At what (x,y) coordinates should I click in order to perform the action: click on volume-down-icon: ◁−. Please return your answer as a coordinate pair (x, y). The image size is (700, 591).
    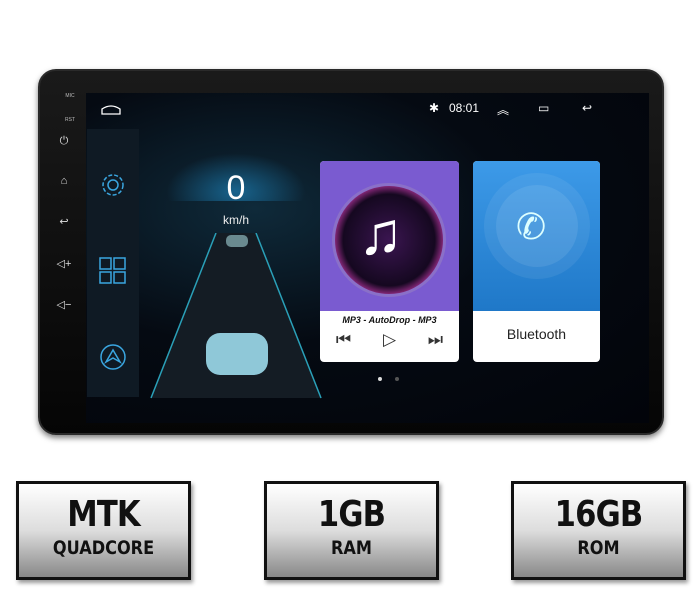
    Looking at the image, I should click on (64, 304).